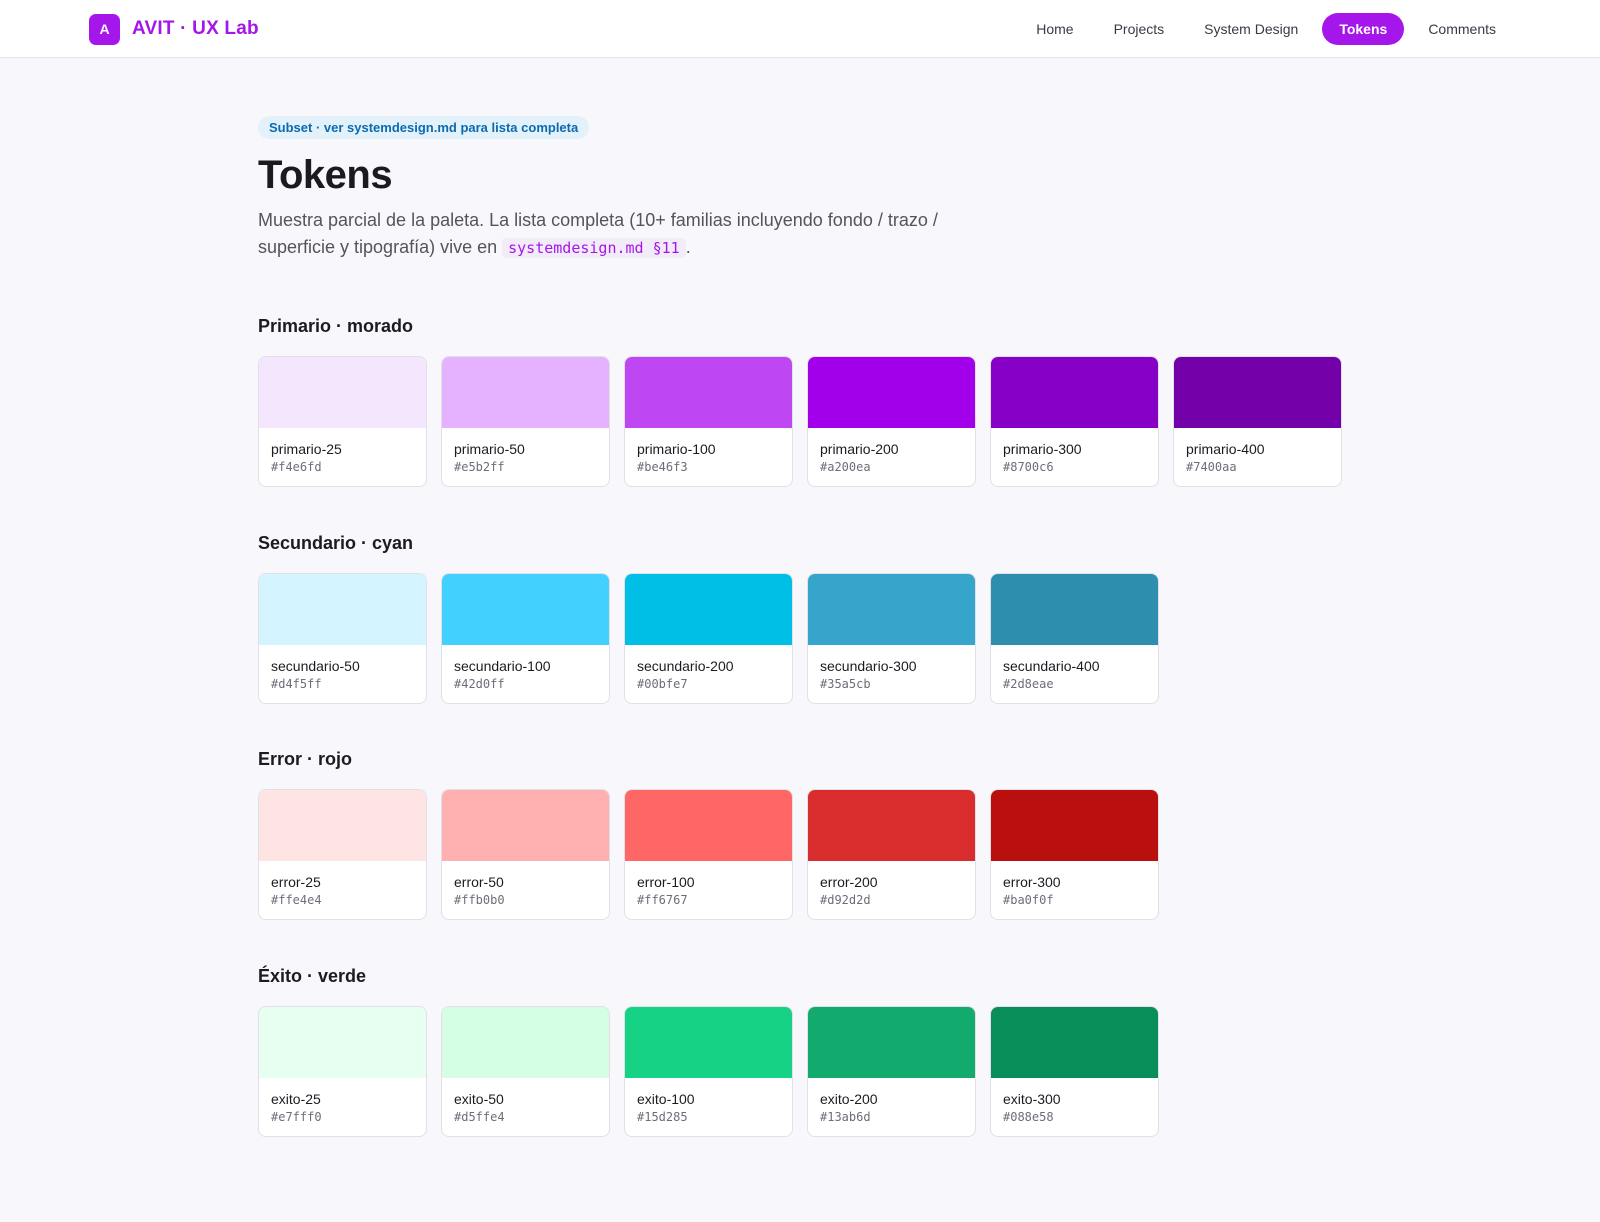 The height and width of the screenshot is (1222, 1600). What do you see at coordinates (849, 1099) in the screenshot?
I see `token-name: exito-200` at bounding box center [849, 1099].